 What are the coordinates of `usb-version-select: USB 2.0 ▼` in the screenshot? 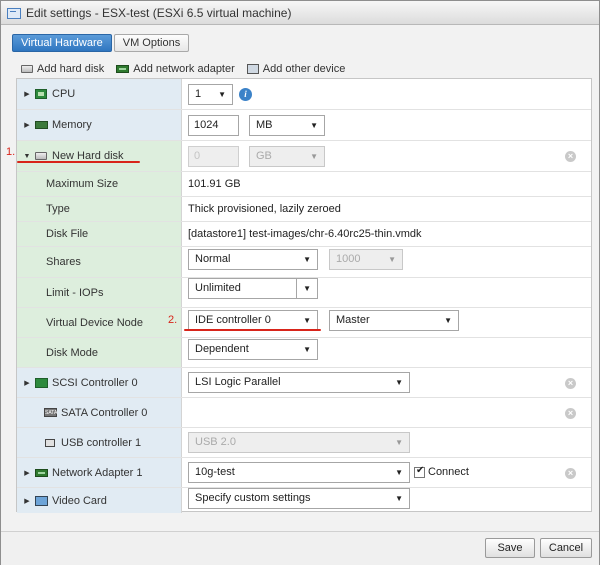 It's located at (299, 442).